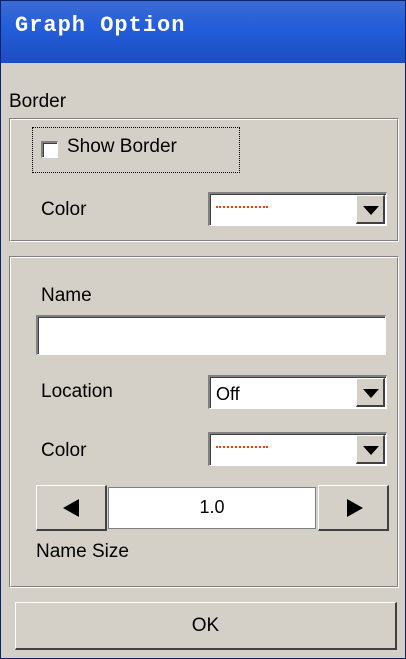  Describe the element at coordinates (122, 147) in the screenshot. I see `show-border-label: Show Border` at that location.